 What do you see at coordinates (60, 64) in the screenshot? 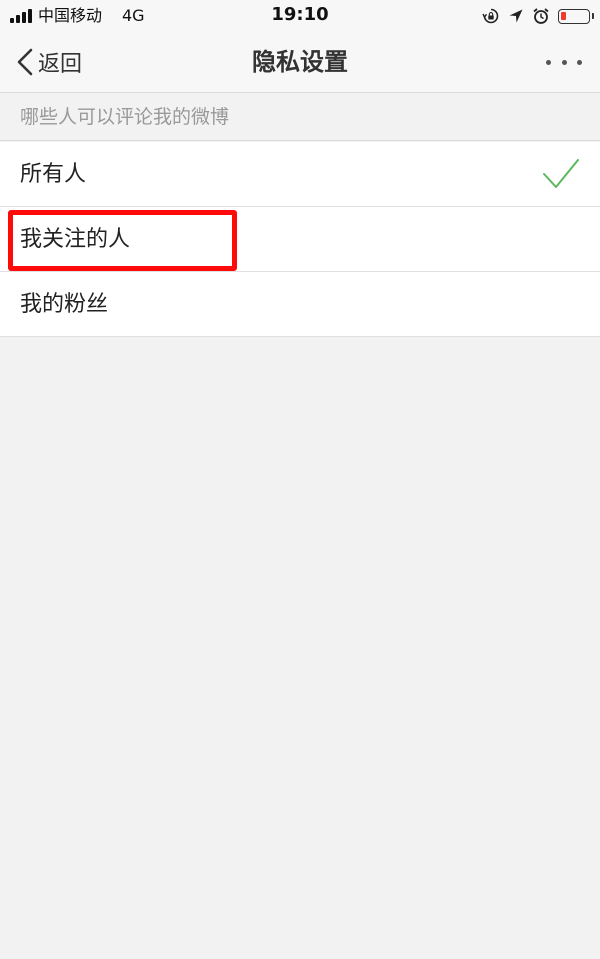
I see `back-label: 返回` at bounding box center [60, 64].